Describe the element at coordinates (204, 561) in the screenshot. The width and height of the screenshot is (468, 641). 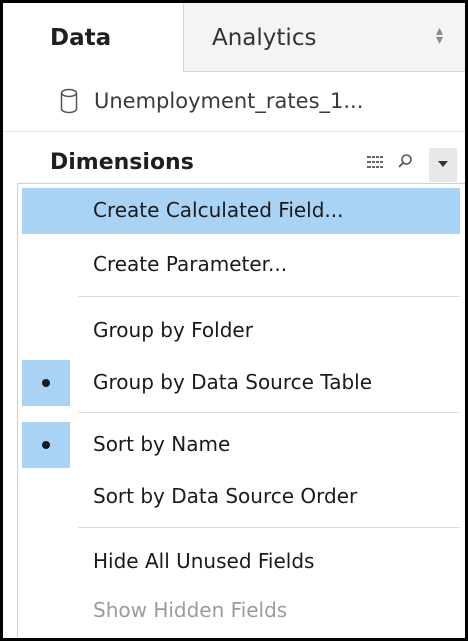
I see `menu-item-label: Hide All Unused Fields` at that location.